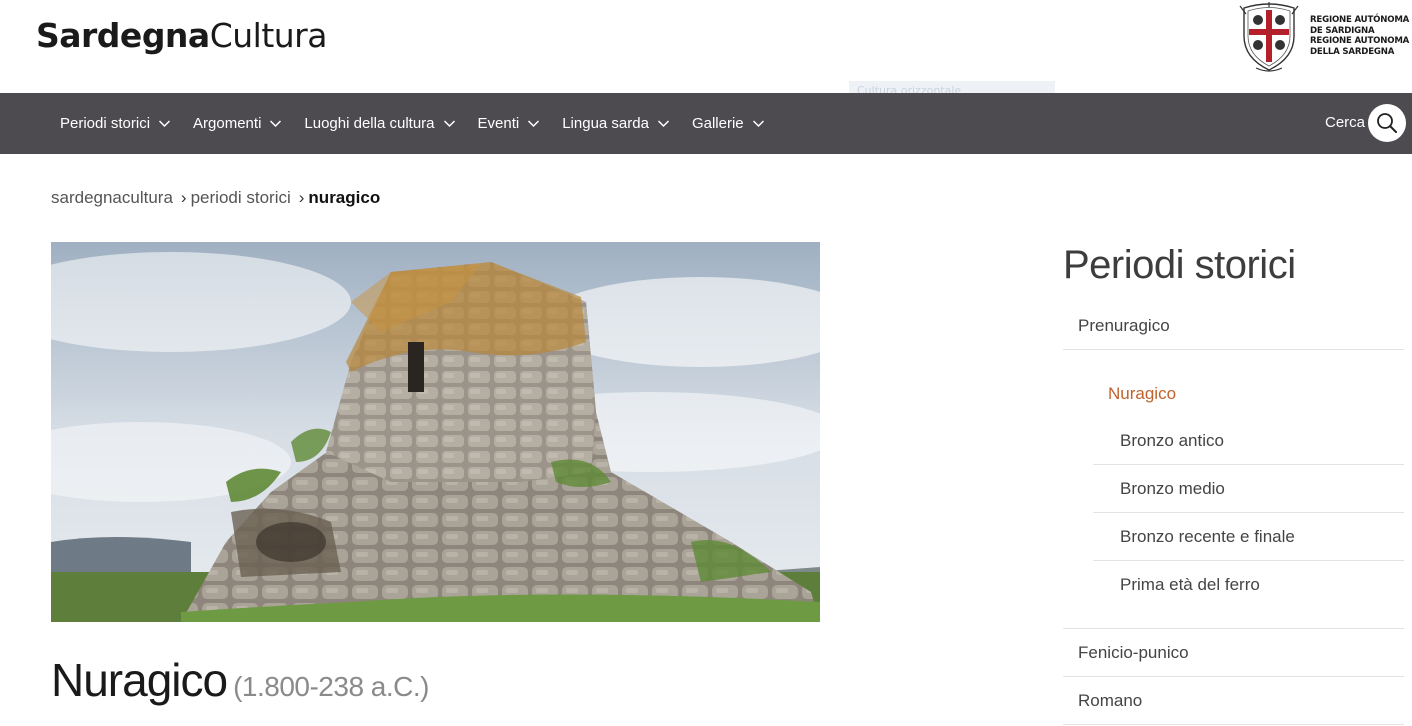 Image resolution: width=1412 pixels, height=726 pixels. Describe the element at coordinates (1360, 20) in the screenshot. I see `region-line: REGIONE AUTÓNOMA` at that location.